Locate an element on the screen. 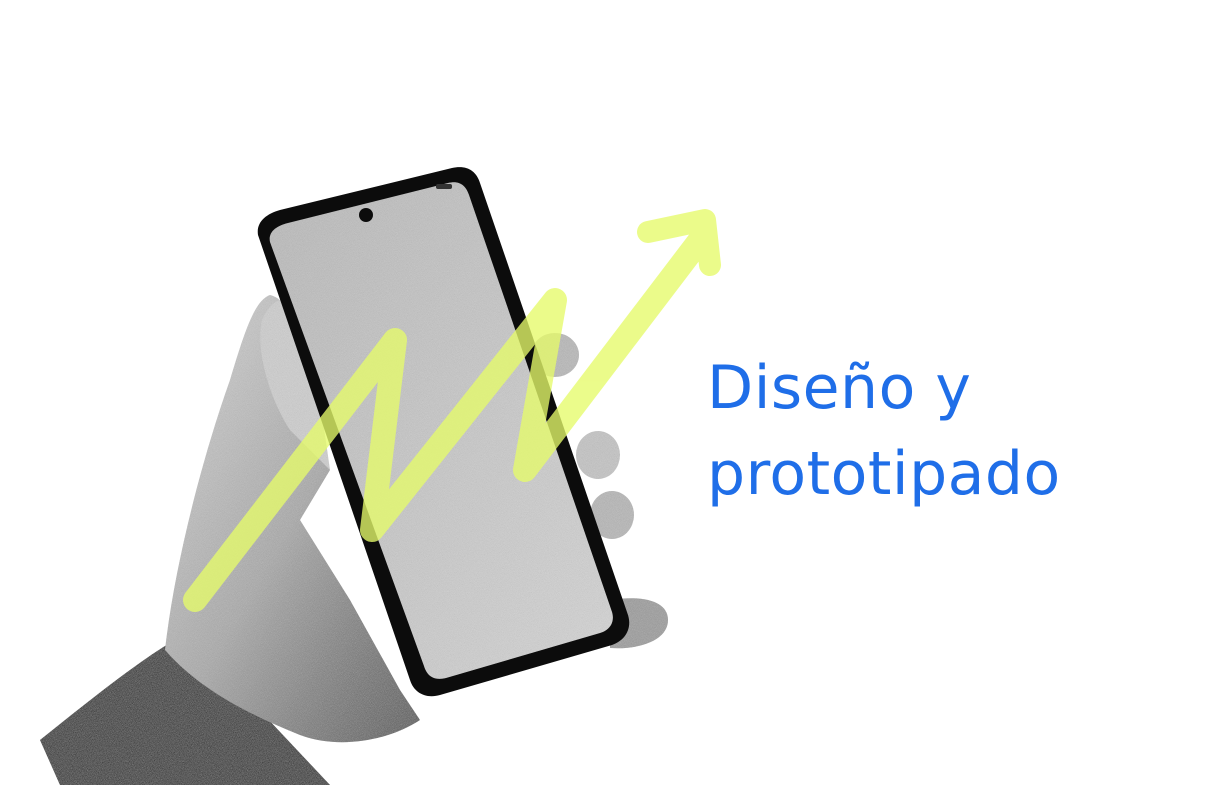 This screenshot has height=785, width=1212. front-camera-icon is located at coordinates (366, 215).